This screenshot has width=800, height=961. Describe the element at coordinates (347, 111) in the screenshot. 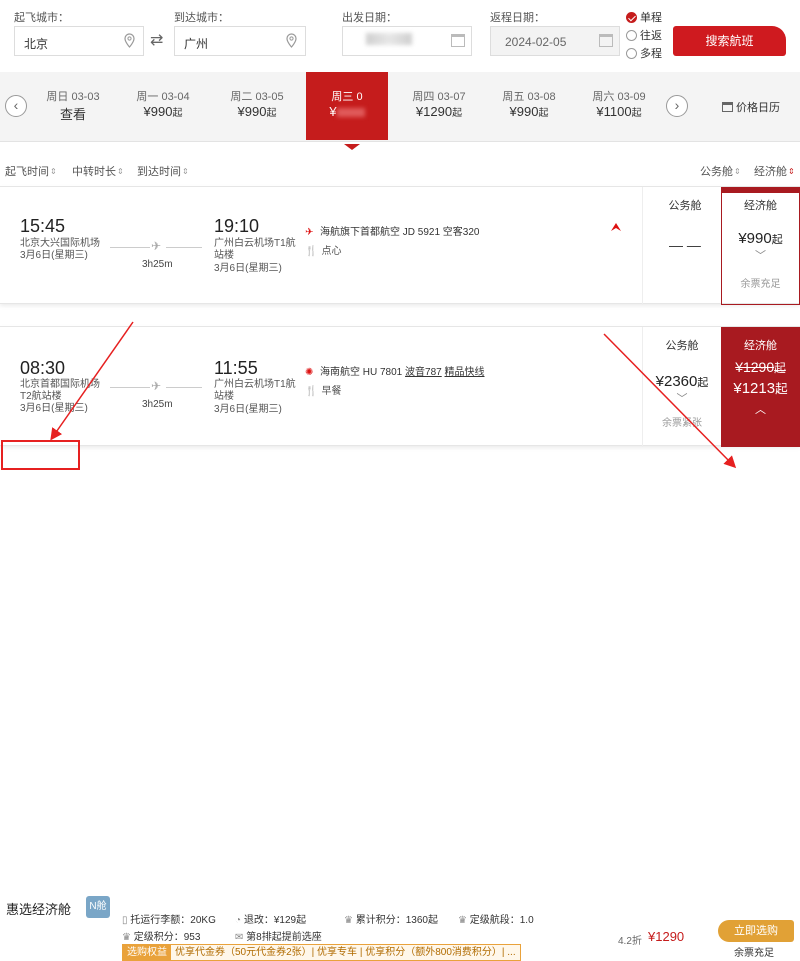

I see `date-tab-selected: 周三 0 ¥` at that location.